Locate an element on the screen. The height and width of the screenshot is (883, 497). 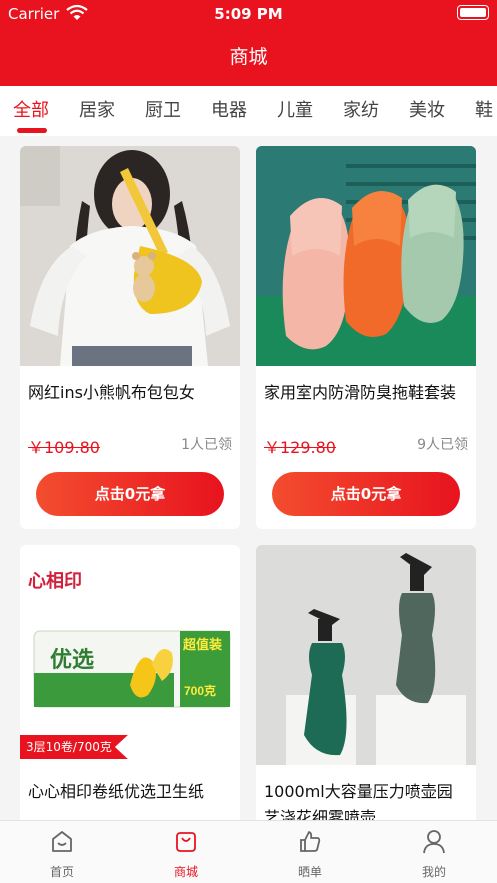
product-price: ￥129.80 is located at coordinates (300, 447).